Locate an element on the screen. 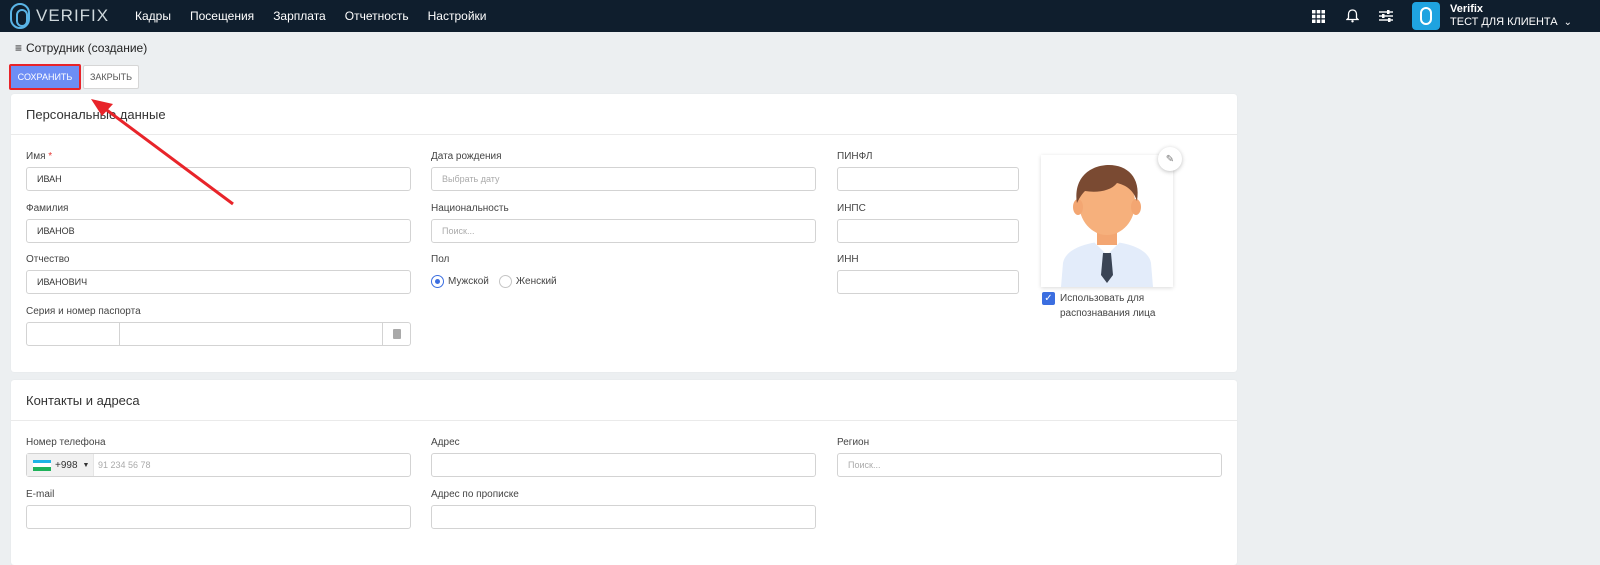 The height and width of the screenshot is (565, 1600). last-name-input: ИВАНОВ is located at coordinates (218, 231).